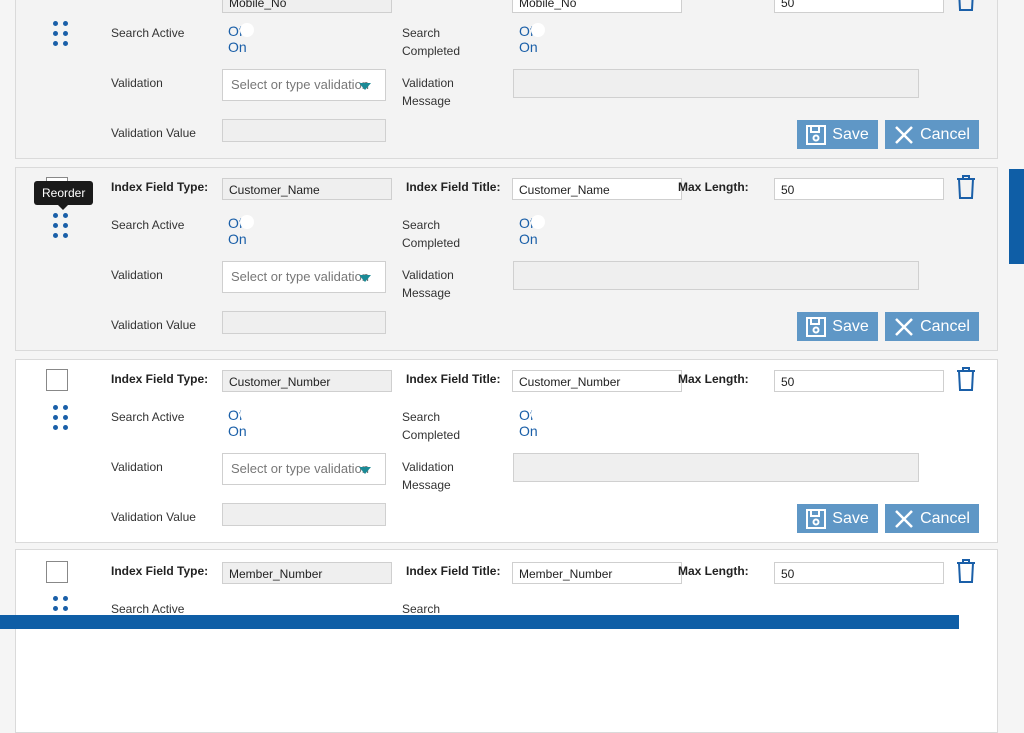 The height and width of the screenshot is (733, 1024). Describe the element at coordinates (1016, 216) in the screenshot. I see `scrollbar-thumb` at that location.